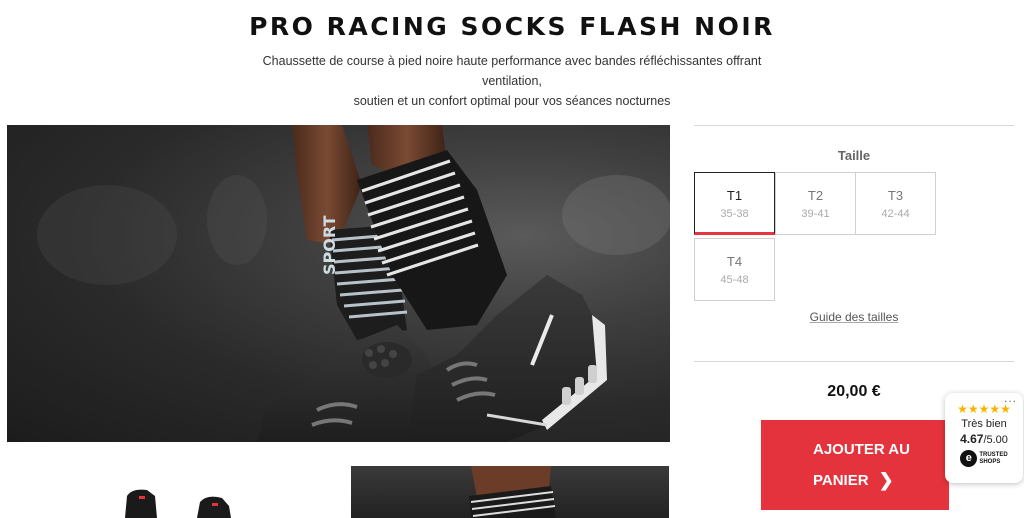  I want to click on product-title: PRO RACING SOCKS FLASH NOIR, so click(512, 26).